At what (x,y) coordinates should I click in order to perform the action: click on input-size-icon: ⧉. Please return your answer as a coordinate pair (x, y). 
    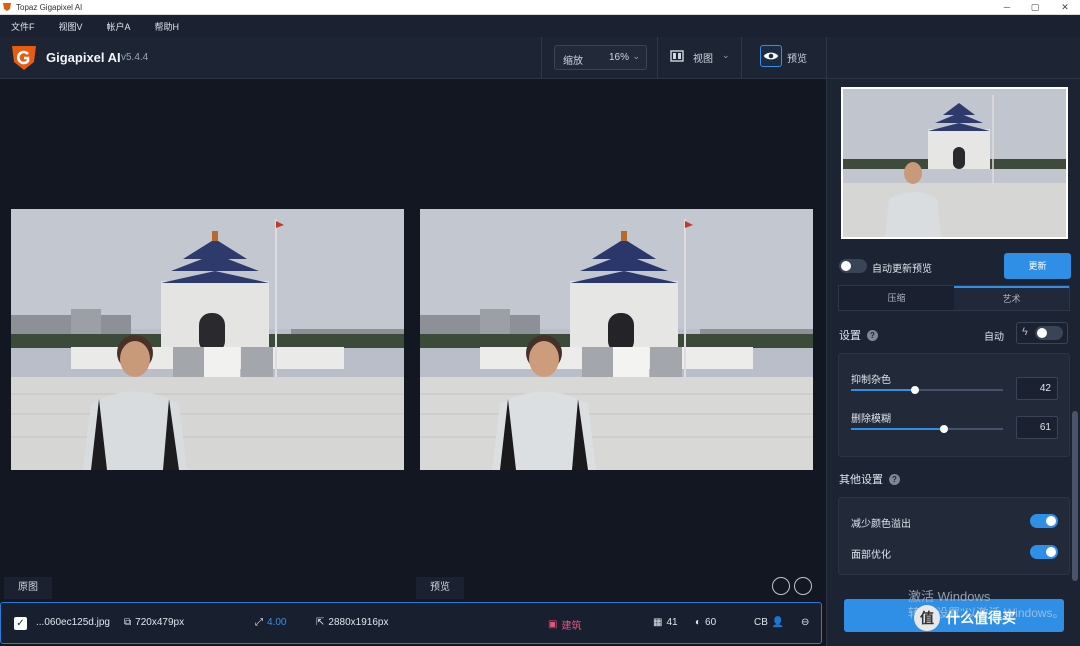
    Looking at the image, I should click on (128, 622).